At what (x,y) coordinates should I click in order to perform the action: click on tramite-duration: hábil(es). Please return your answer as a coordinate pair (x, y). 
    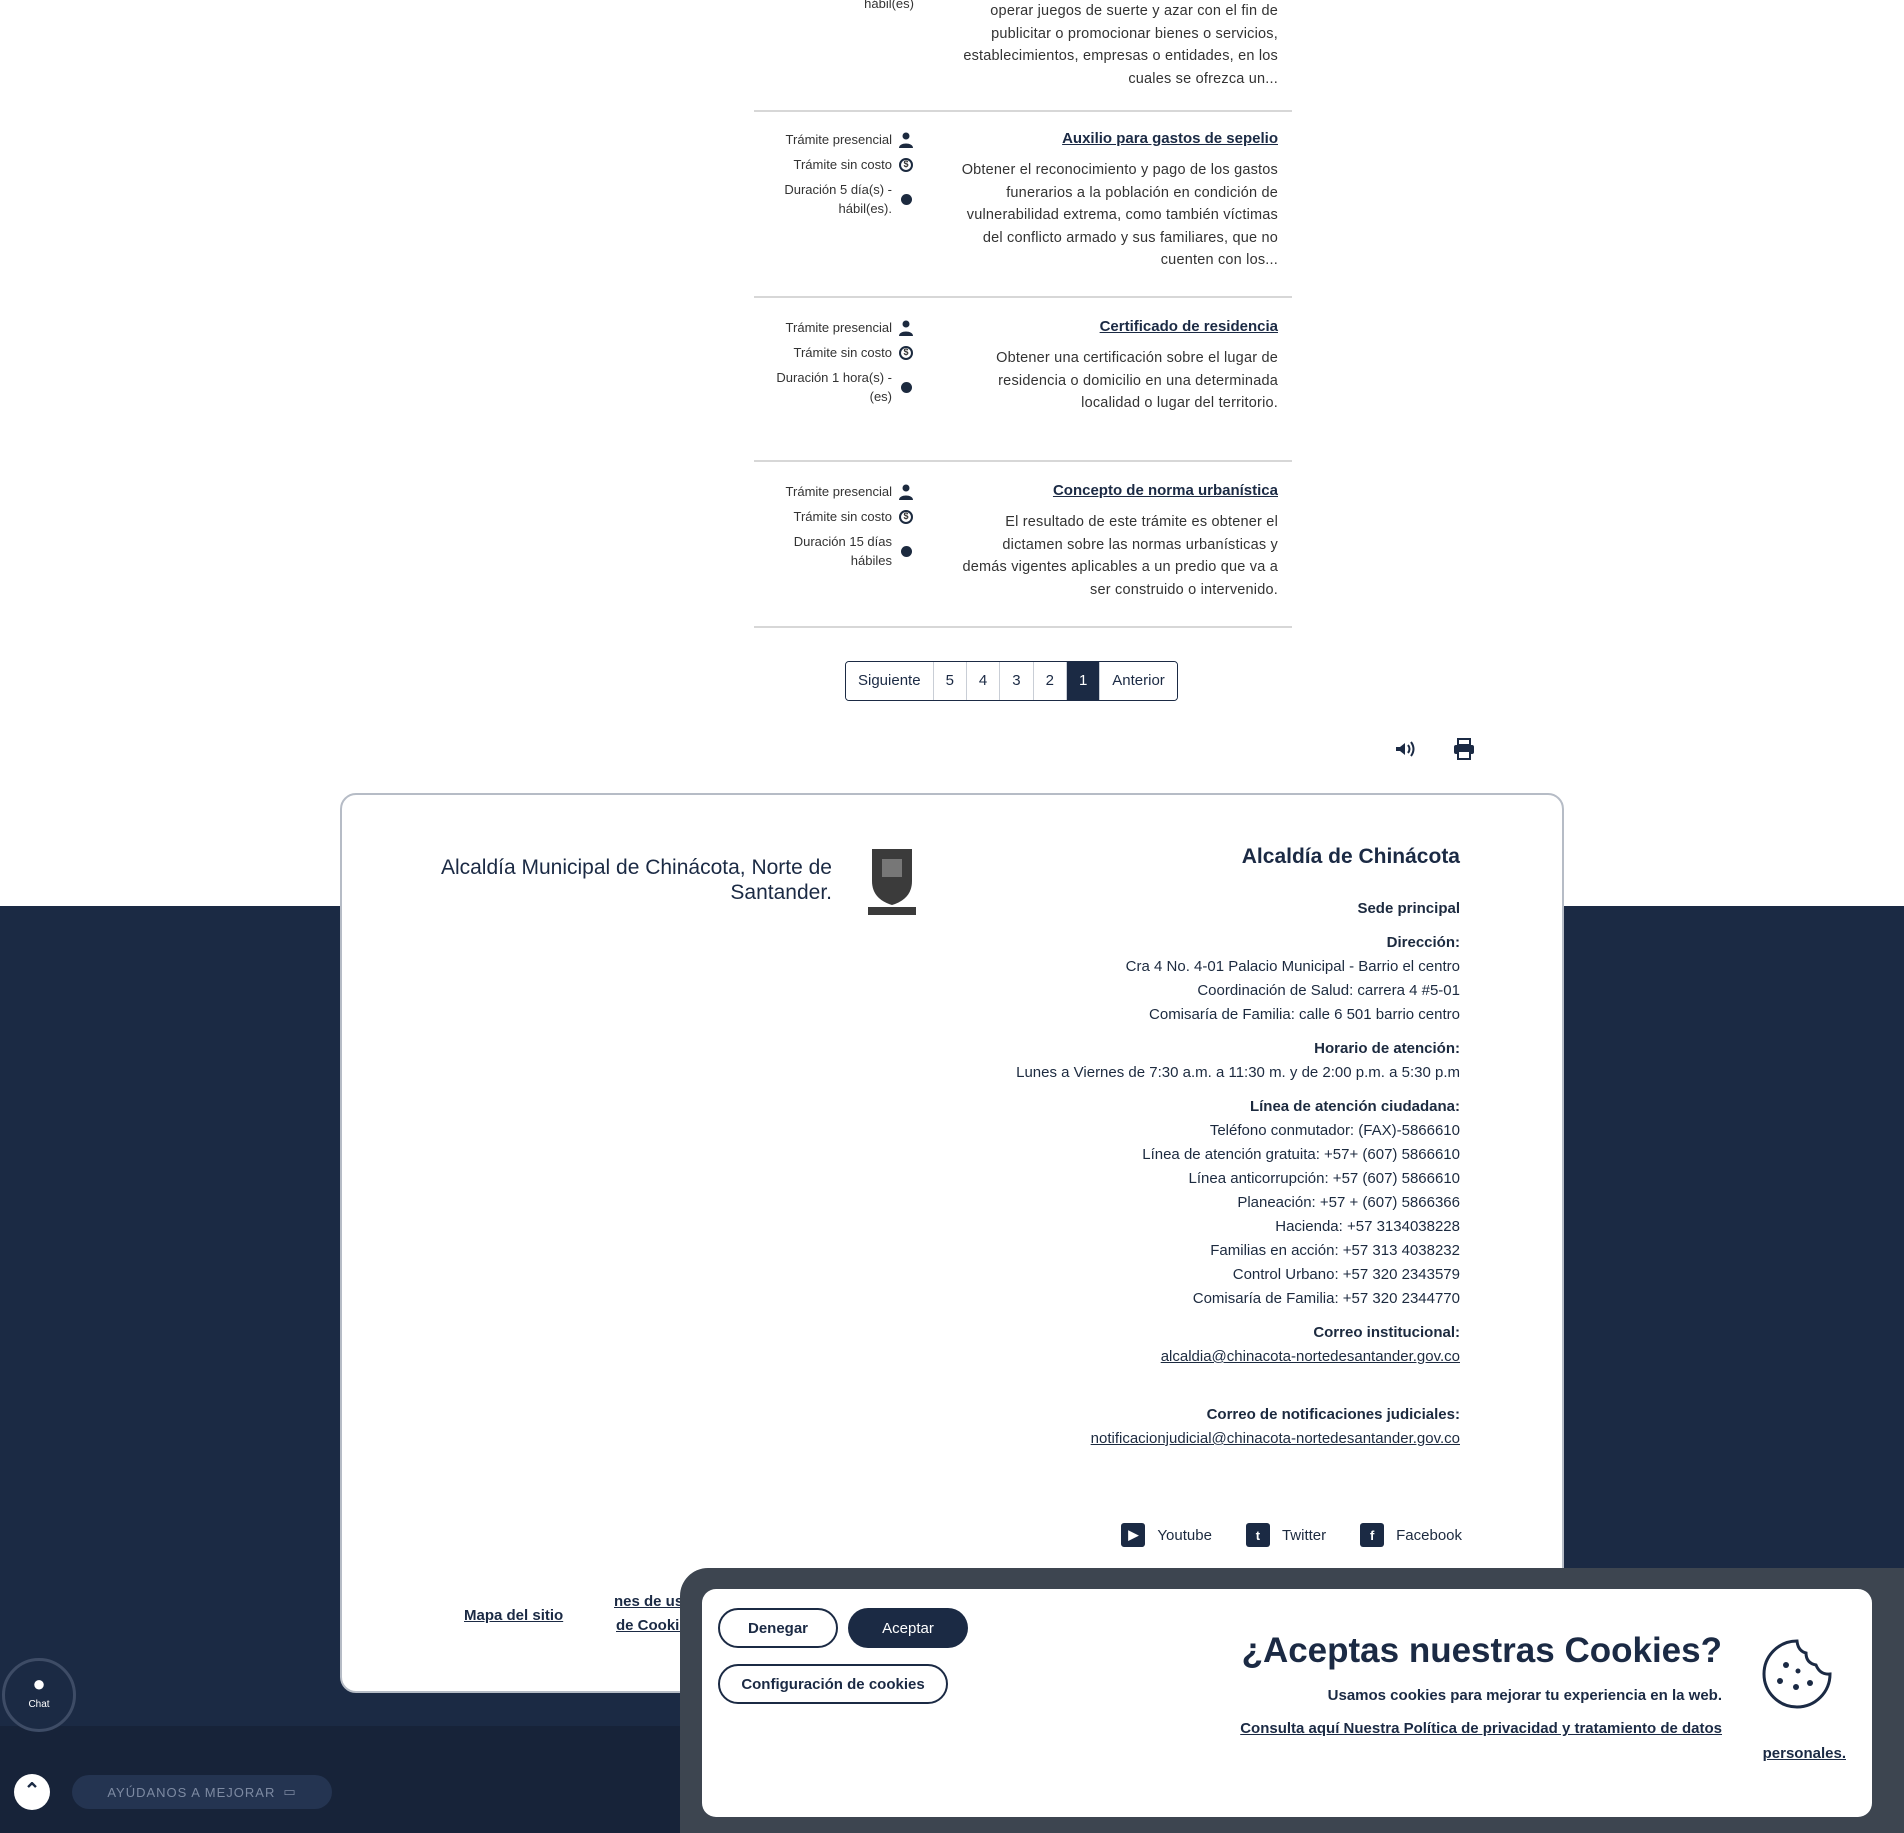
    Looking at the image, I should click on (889, 5).